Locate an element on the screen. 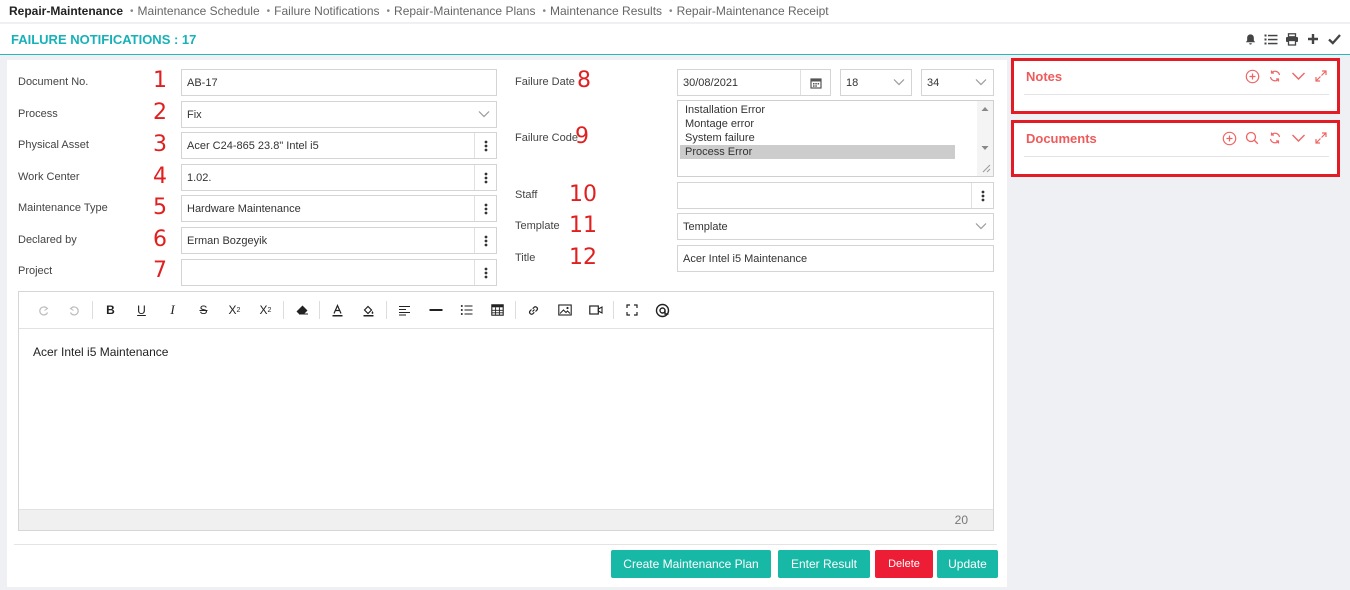 This screenshot has width=1350, height=590. failure-minute-select: 34 is located at coordinates (957, 82).